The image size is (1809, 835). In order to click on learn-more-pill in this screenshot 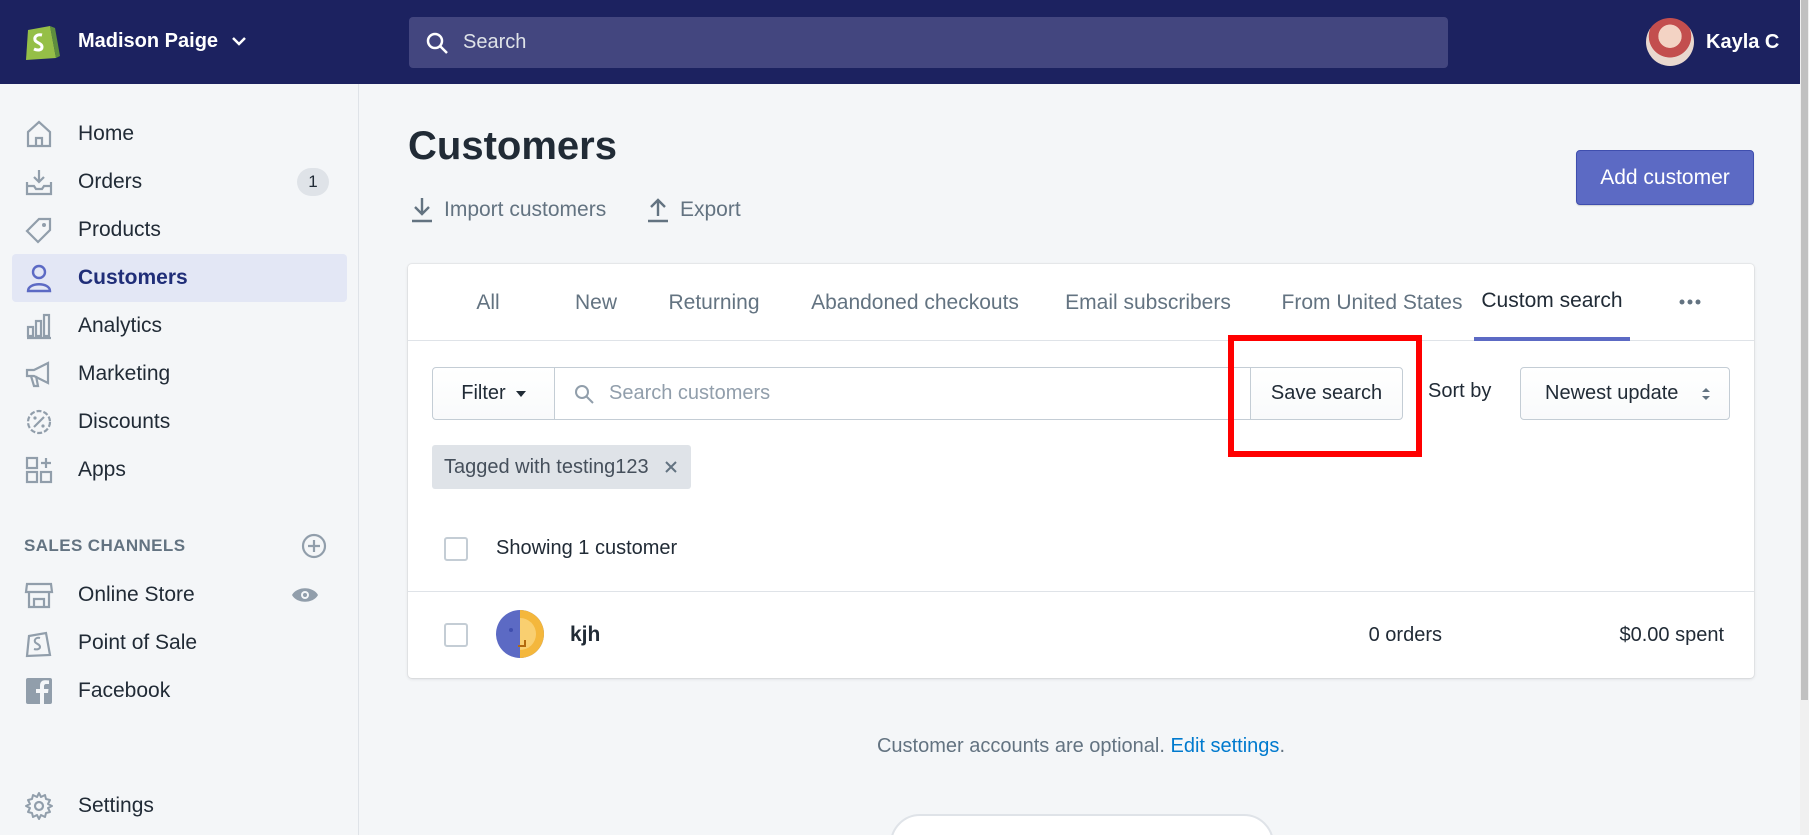, I will do `click(1082, 824)`.